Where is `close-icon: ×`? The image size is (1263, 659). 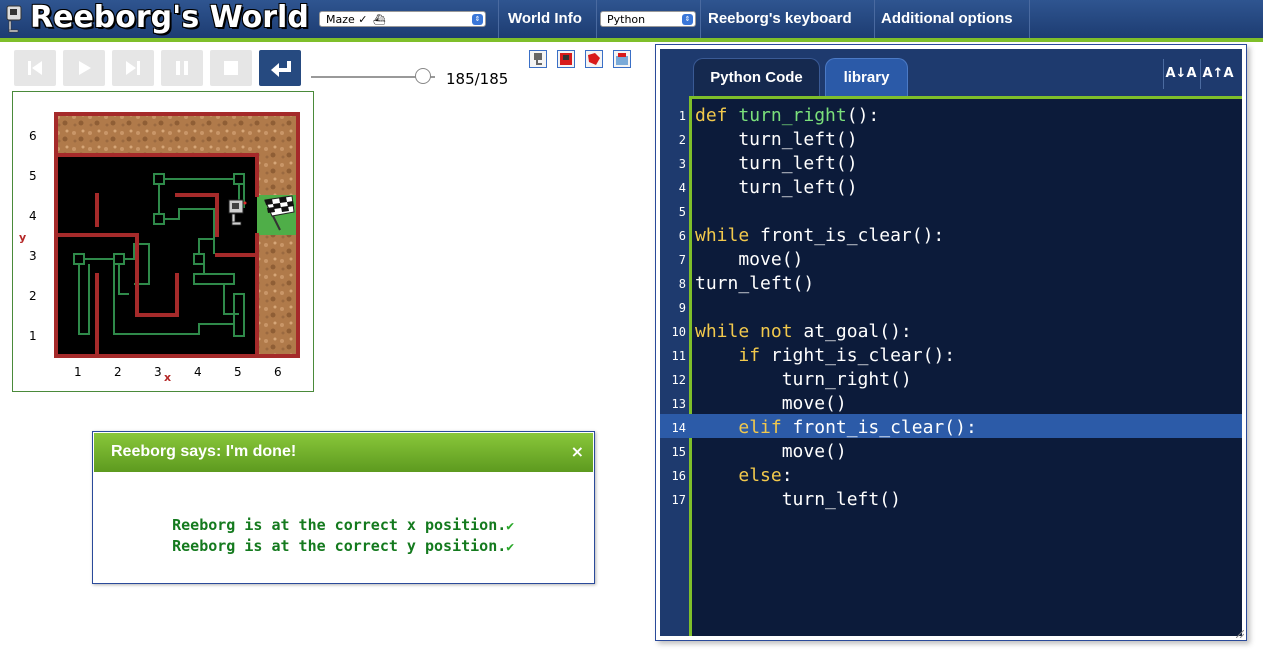
close-icon: × is located at coordinates (577, 451).